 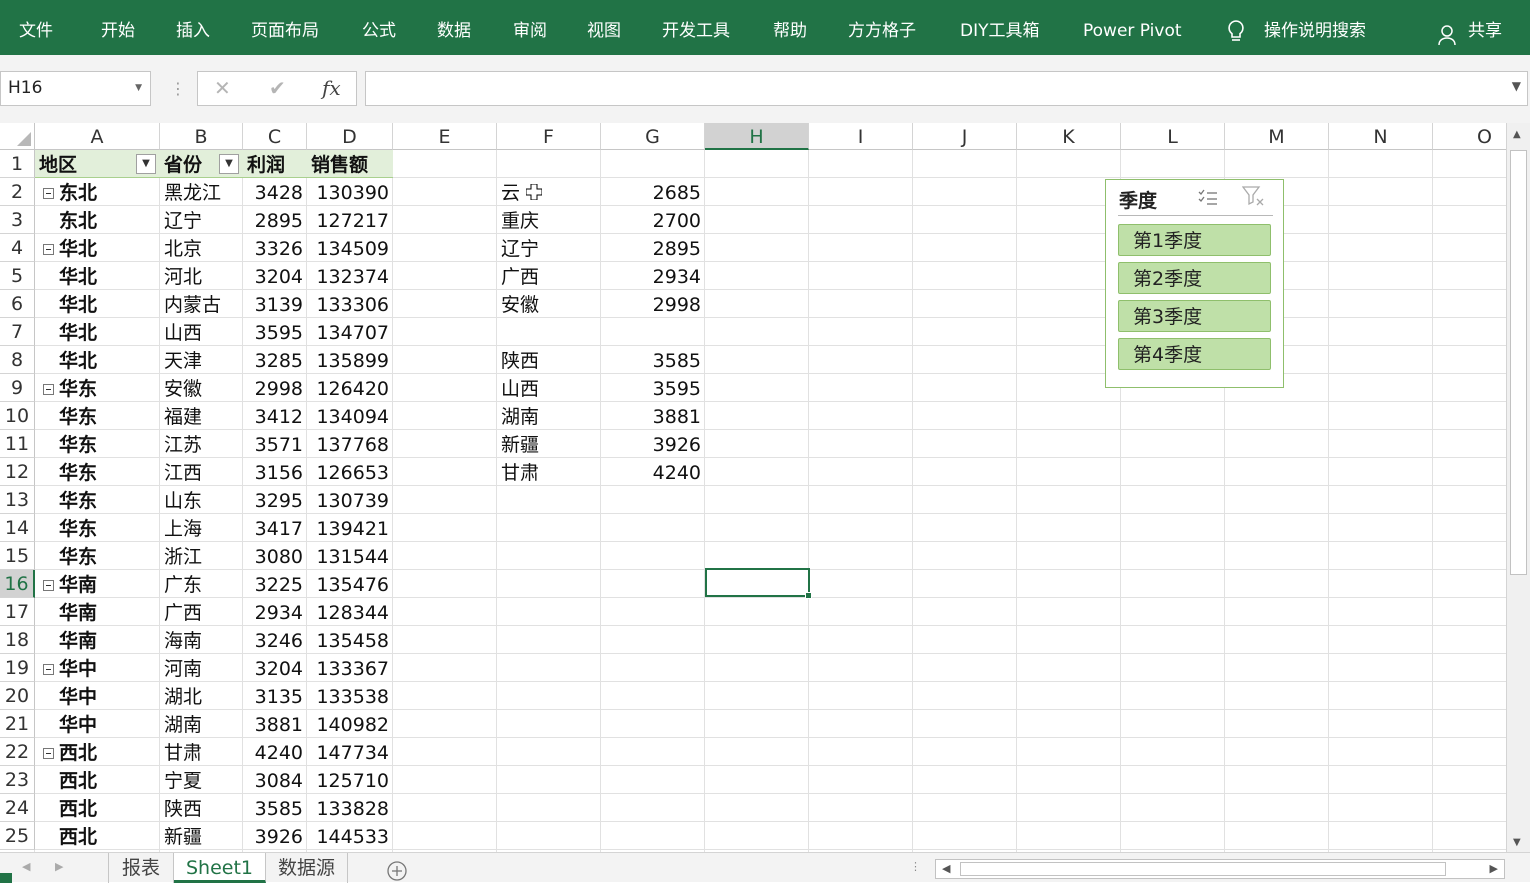 What do you see at coordinates (1485, 27) in the screenshot?
I see `share-button: 共享` at bounding box center [1485, 27].